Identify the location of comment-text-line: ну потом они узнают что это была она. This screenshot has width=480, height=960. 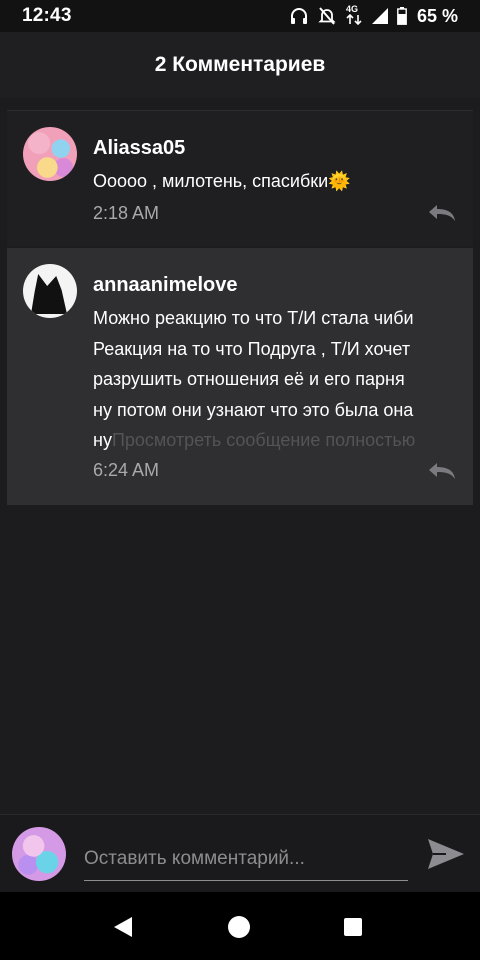
(253, 409).